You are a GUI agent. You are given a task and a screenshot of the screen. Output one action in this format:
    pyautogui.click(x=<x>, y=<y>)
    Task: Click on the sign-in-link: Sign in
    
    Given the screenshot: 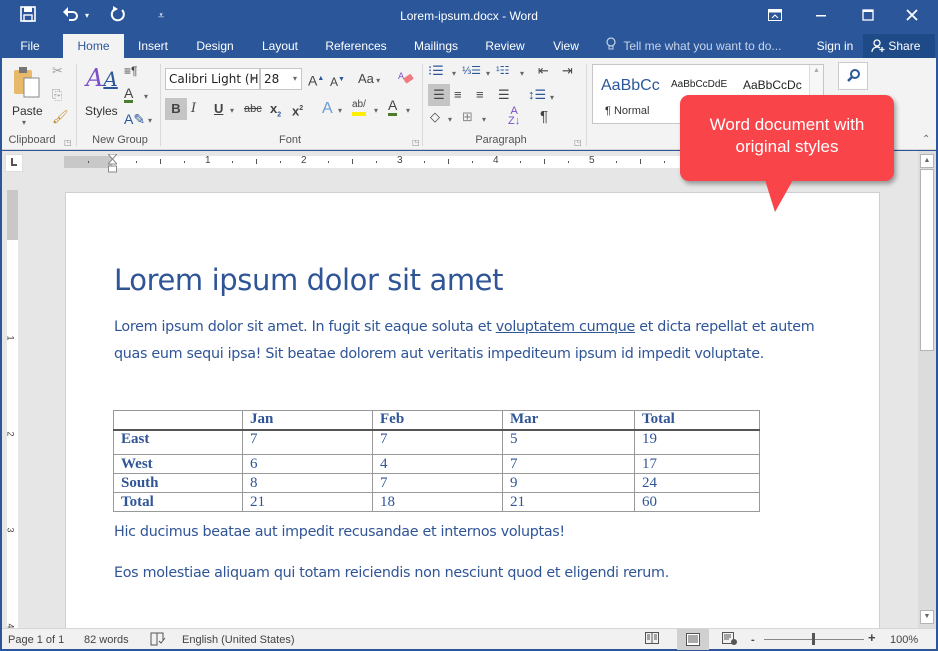 What is the action you would take?
    pyautogui.click(x=835, y=46)
    